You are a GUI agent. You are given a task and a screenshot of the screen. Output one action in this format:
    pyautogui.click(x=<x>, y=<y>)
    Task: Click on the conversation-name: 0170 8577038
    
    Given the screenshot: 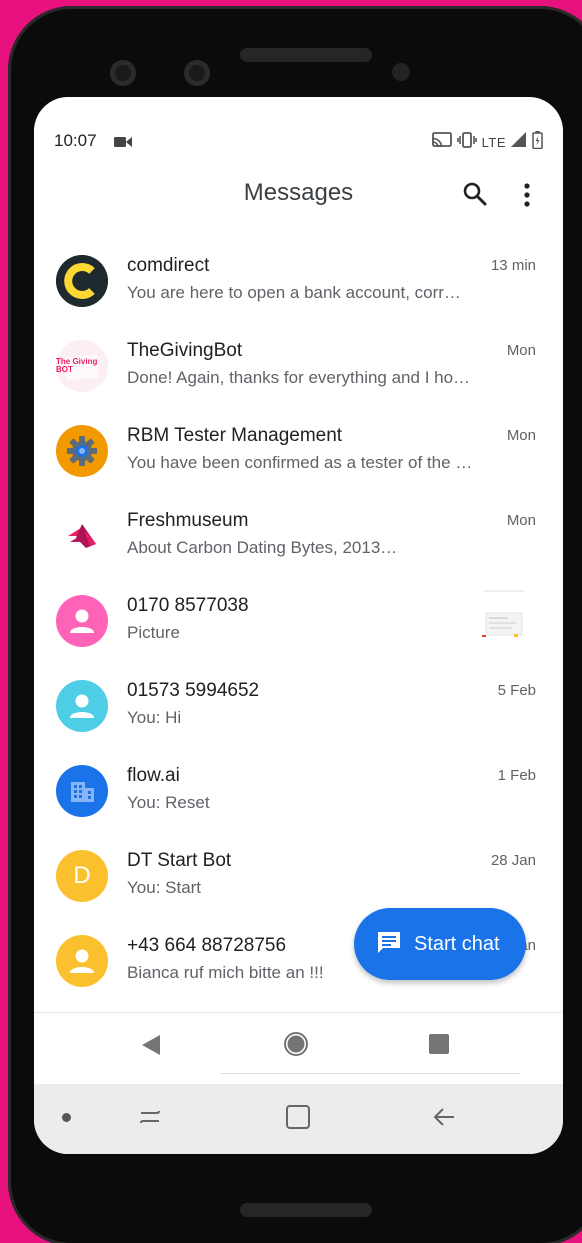 What is the action you would take?
    pyautogui.click(x=188, y=605)
    